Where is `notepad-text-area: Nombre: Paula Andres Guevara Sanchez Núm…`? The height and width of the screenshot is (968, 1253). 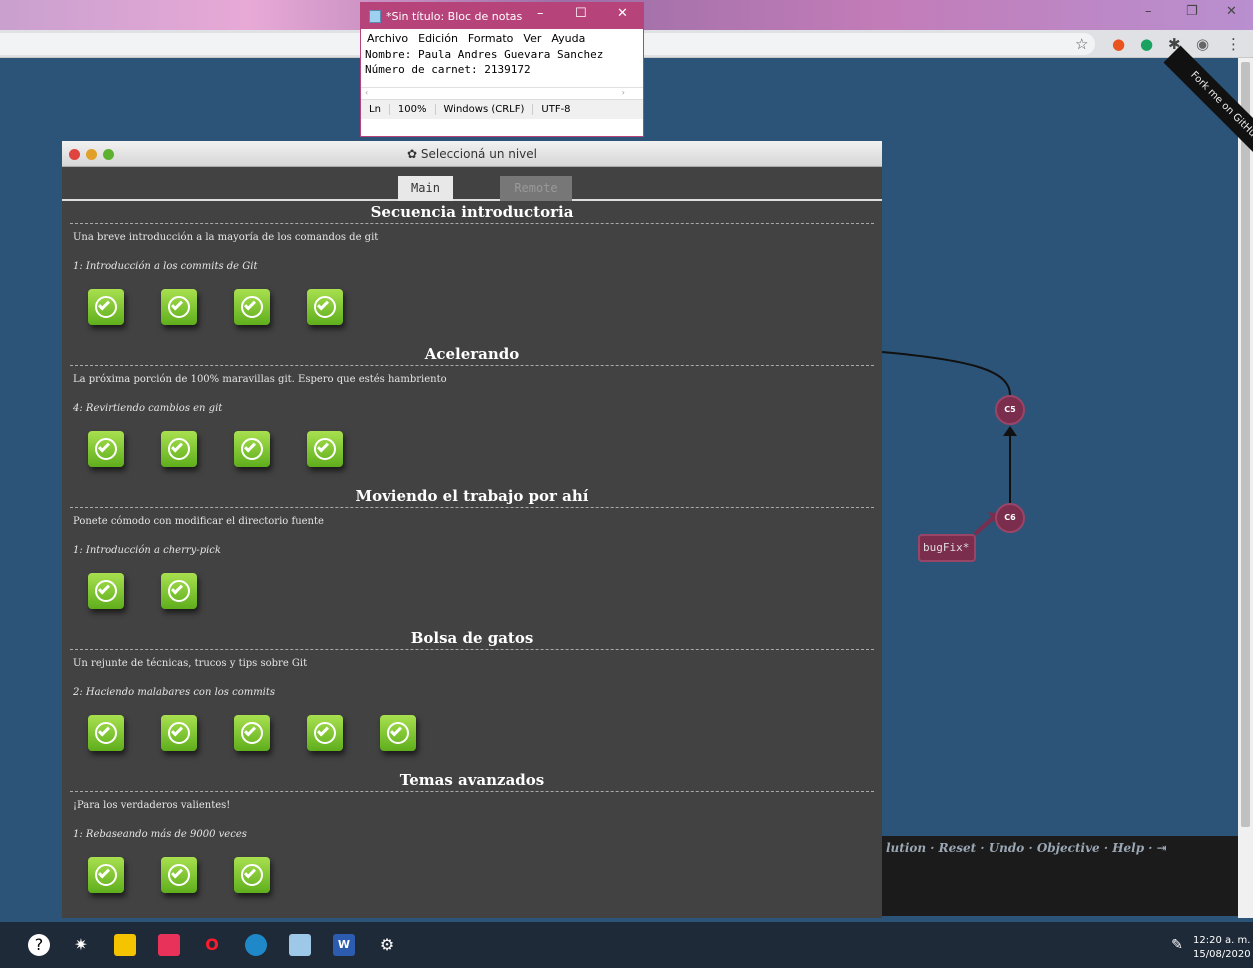 notepad-text-area: Nombre: Paula Andres Guevara Sanchez Núm… is located at coordinates (502, 67).